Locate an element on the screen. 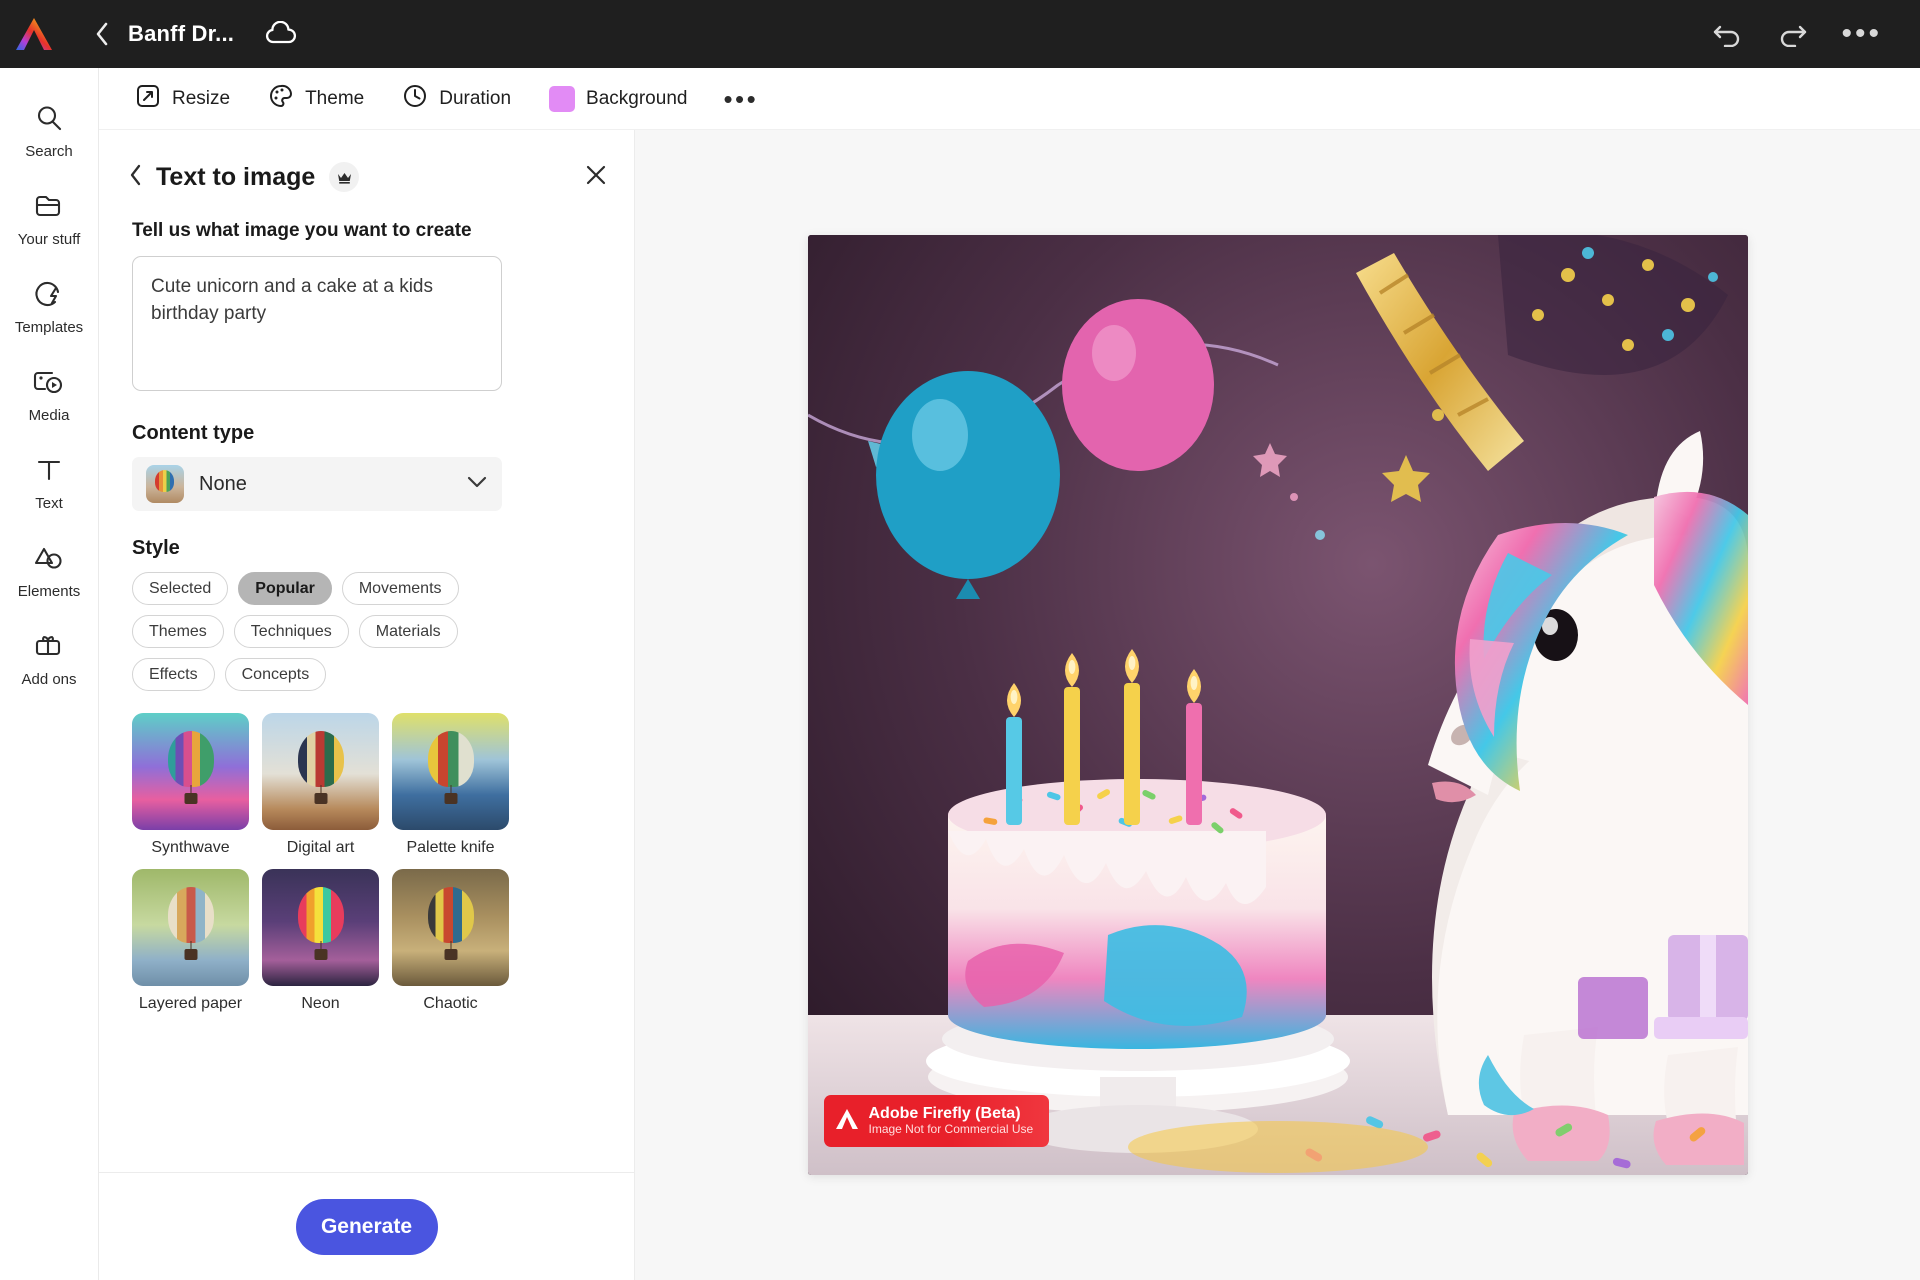 The image size is (1920, 1280). sidebar-item-label: Add ons is located at coordinates (49, 679).